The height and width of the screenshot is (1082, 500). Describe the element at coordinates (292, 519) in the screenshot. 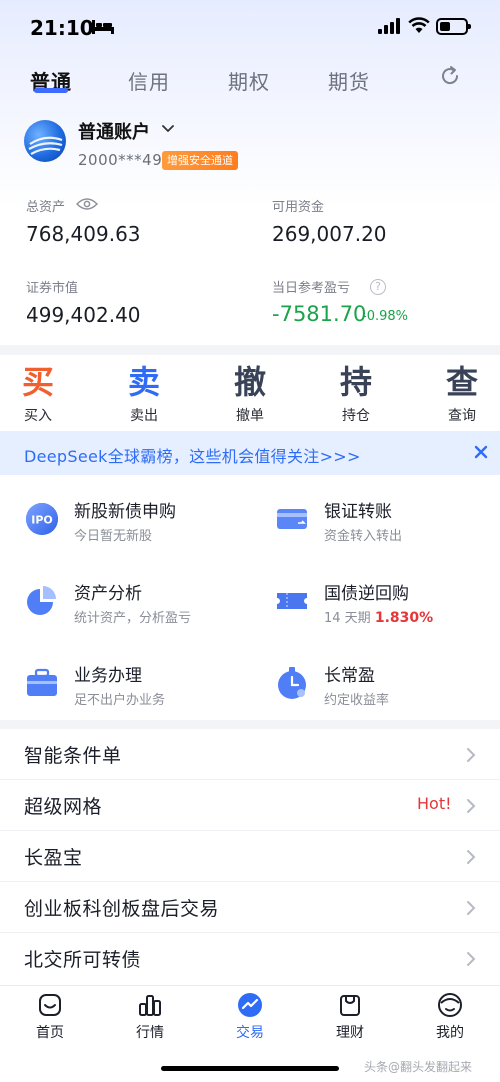

I see `card-transfer-icon` at that location.